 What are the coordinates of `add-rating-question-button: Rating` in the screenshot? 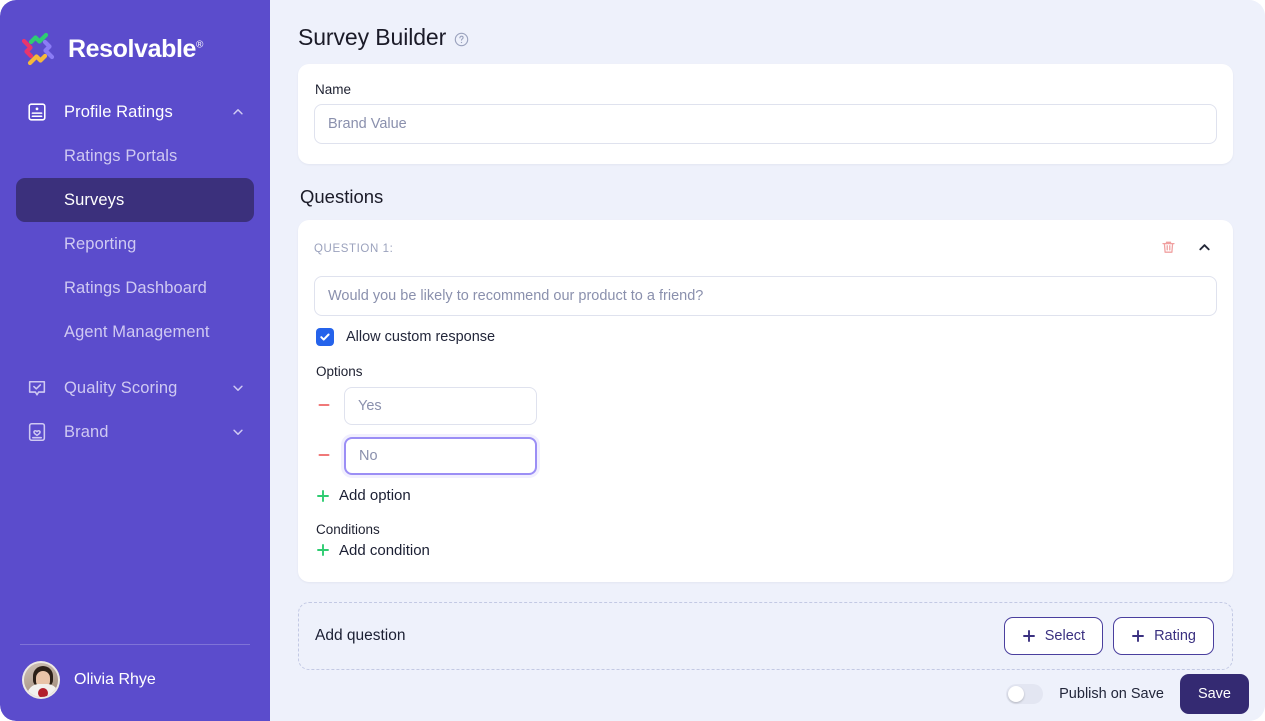 It's located at (1163, 636).